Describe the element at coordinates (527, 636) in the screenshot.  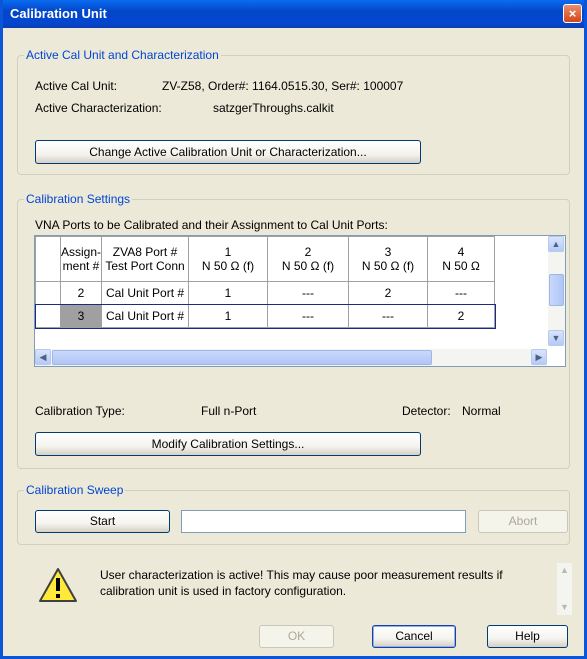
I see `help-button: Help` at that location.